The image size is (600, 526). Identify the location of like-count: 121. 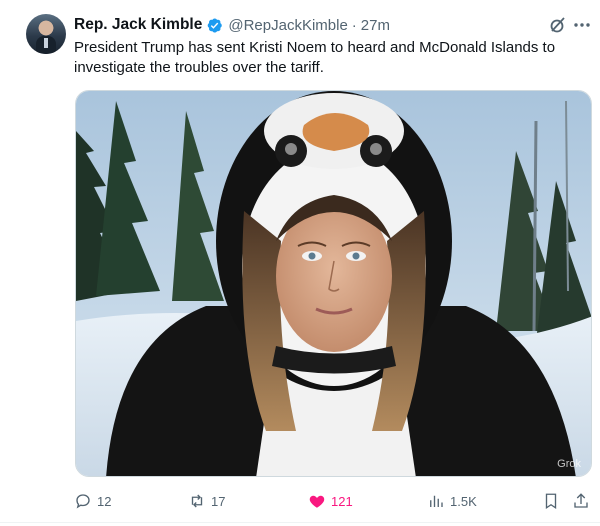
(342, 501).